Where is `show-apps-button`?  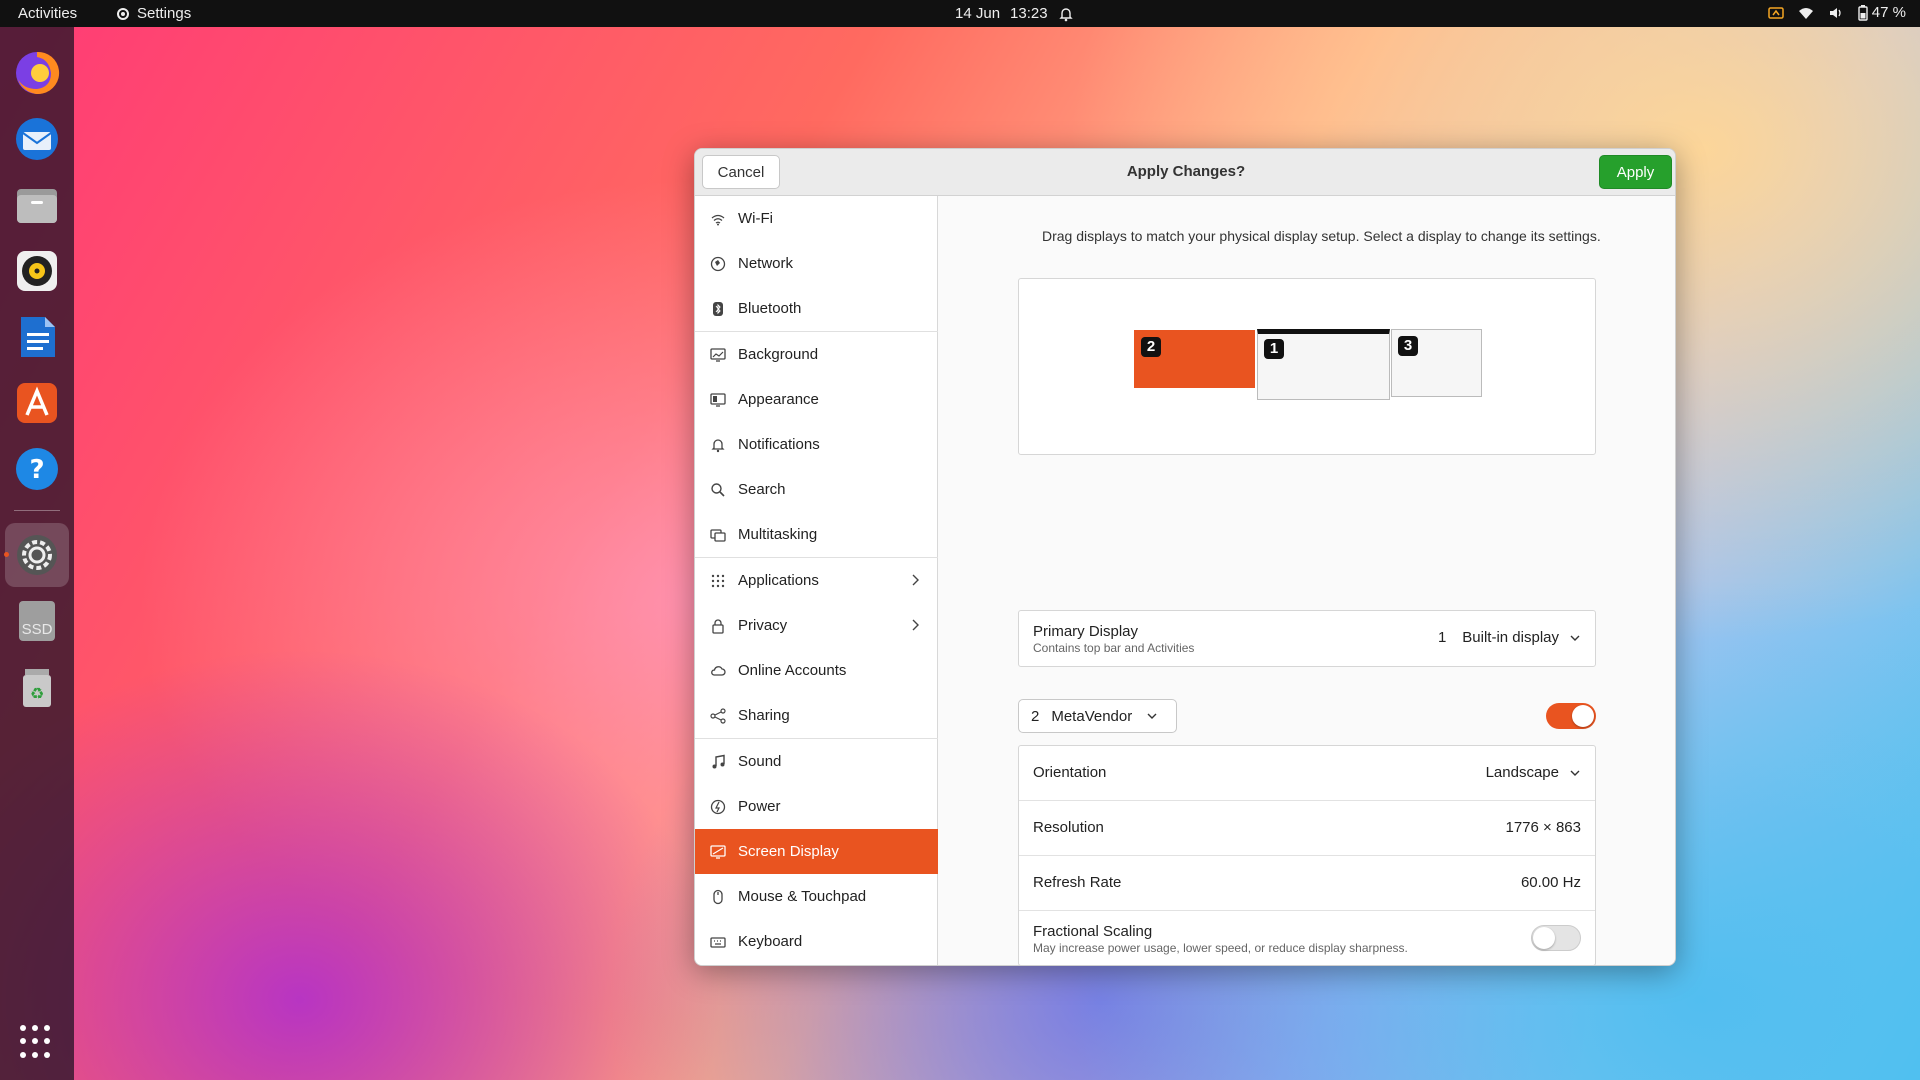 show-apps-button is located at coordinates (37, 1042).